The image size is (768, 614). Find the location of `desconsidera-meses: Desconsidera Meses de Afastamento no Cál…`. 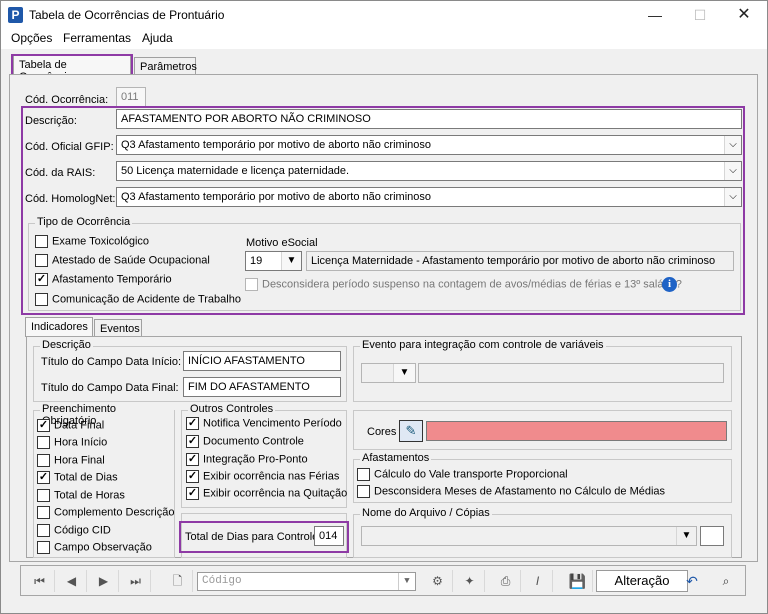

desconsidera-meses: Desconsidera Meses de Afastamento no Cál… is located at coordinates (511, 491).